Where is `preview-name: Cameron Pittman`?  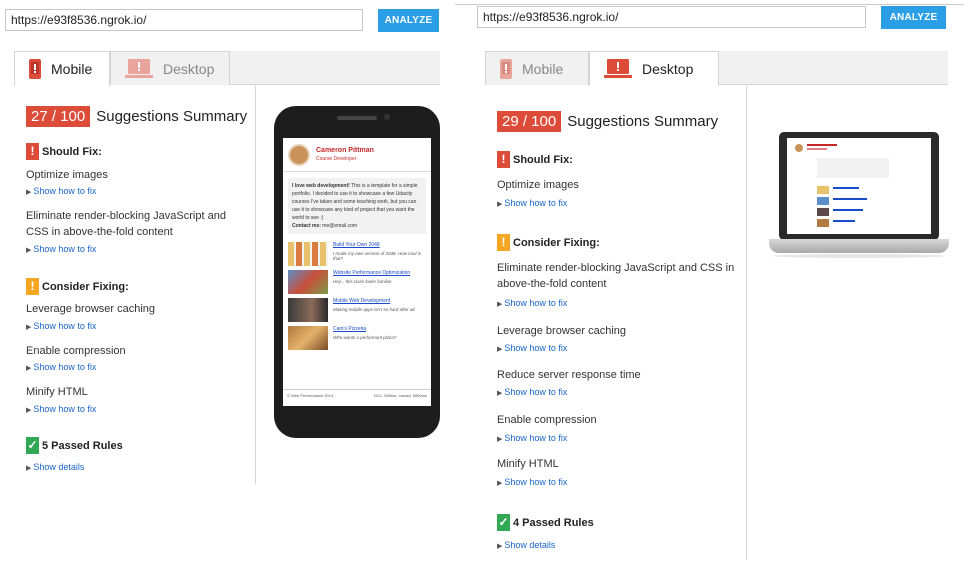 preview-name: Cameron Pittman is located at coordinates (345, 150).